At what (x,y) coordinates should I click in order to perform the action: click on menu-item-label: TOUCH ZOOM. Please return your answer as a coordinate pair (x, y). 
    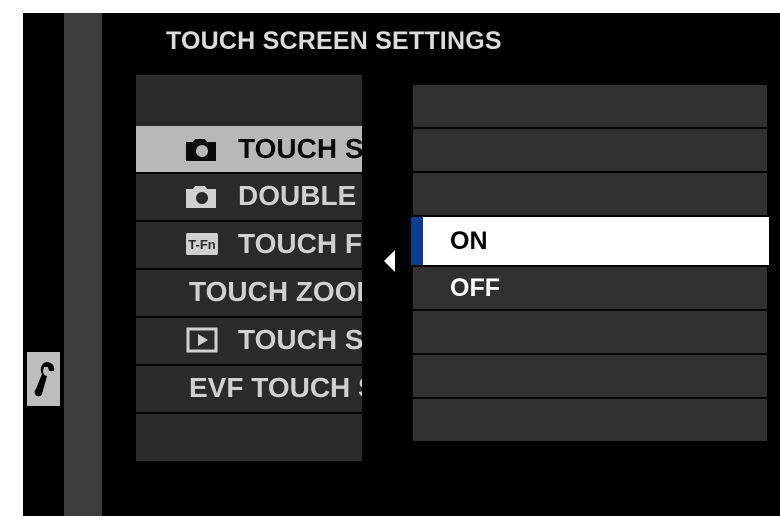
    Looking at the image, I should click on (275, 291).